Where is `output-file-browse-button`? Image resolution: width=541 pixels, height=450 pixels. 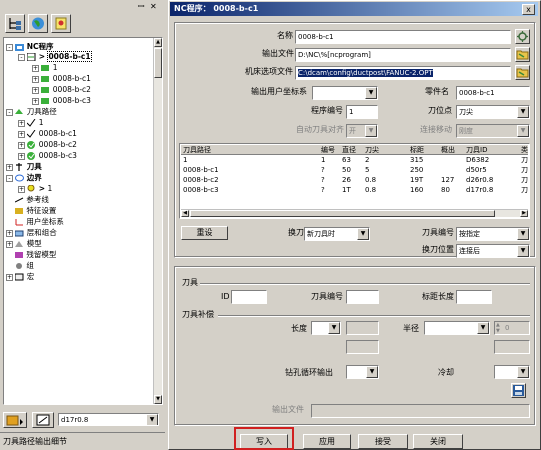
output-file-browse-button is located at coordinates (522, 54).